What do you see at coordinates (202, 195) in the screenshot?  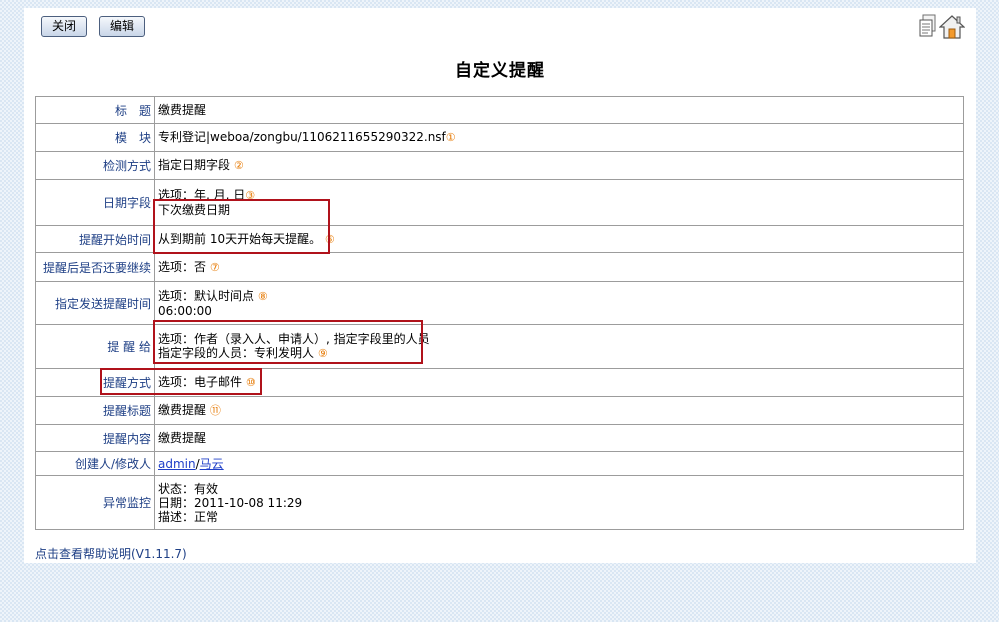 I see `datefield-options: 选项：年, 月, 日` at bounding box center [202, 195].